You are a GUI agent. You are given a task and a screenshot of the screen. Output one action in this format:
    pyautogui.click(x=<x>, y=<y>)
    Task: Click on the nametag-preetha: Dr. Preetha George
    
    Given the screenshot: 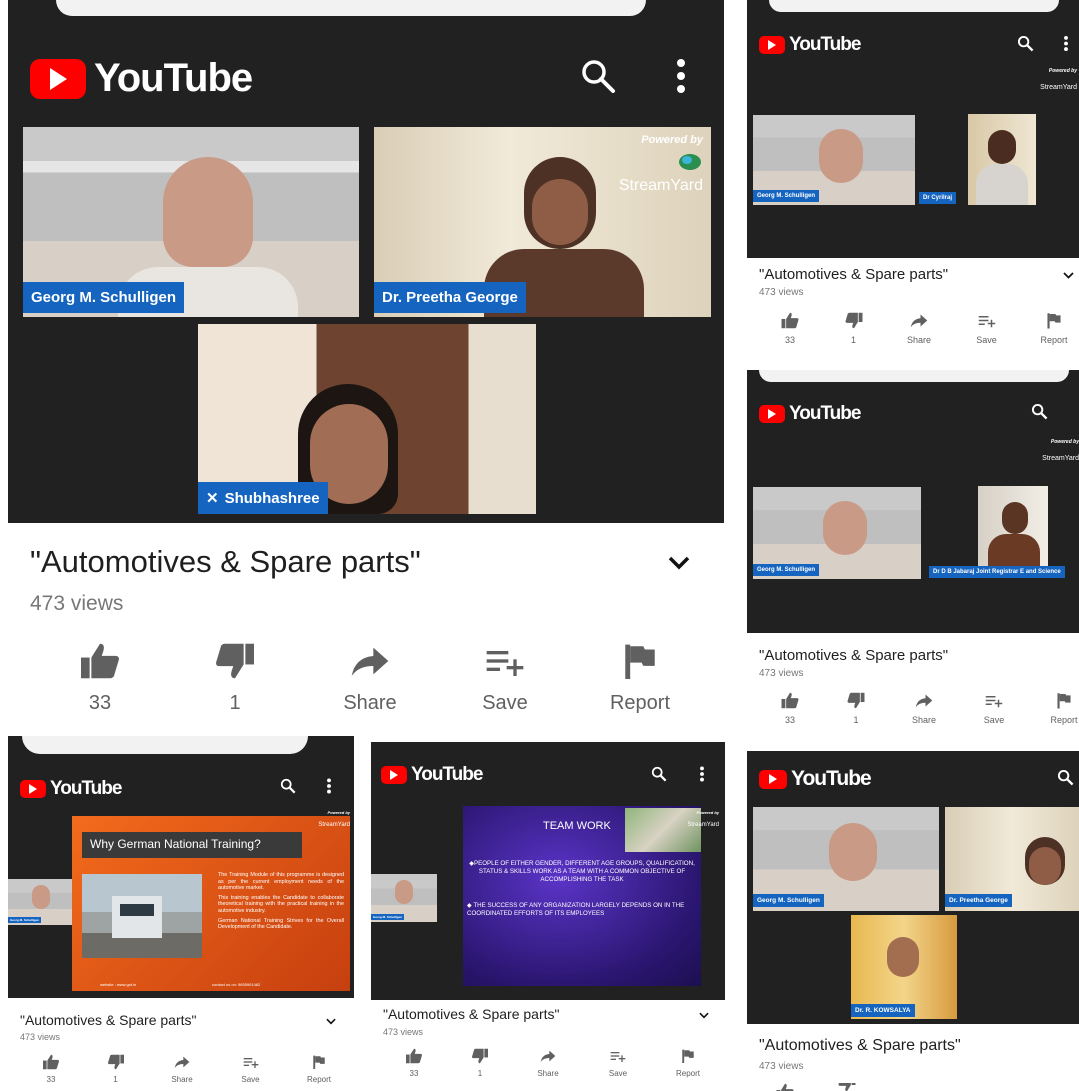 What is the action you would take?
    pyautogui.click(x=450, y=297)
    